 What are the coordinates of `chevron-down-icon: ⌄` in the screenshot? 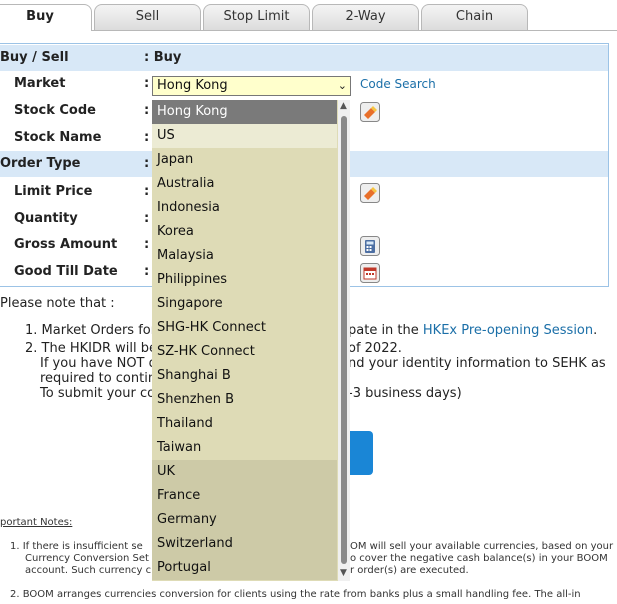 It's located at (342, 85).